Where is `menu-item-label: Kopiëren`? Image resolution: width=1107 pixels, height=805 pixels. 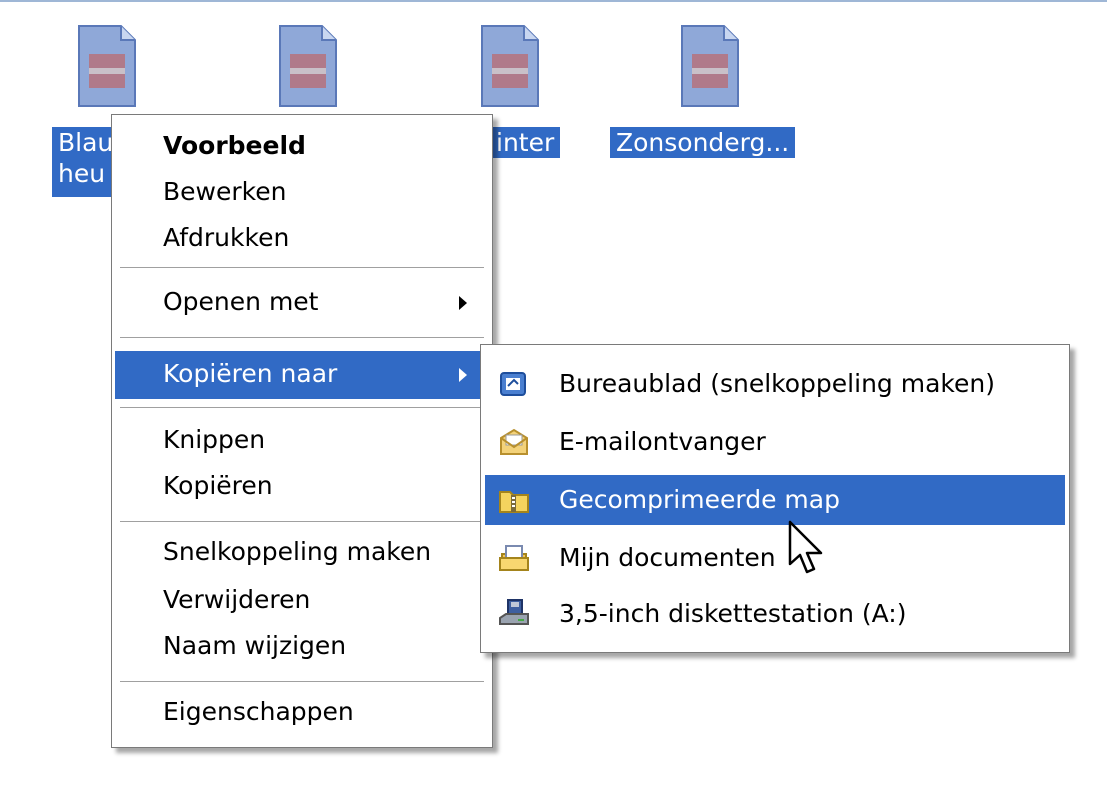 menu-item-label: Kopiëren is located at coordinates (218, 485).